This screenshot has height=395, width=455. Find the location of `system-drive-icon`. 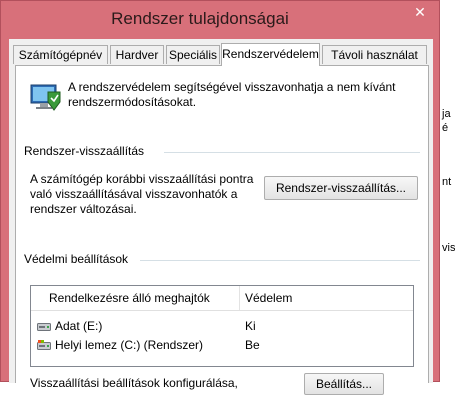

system-drive-icon is located at coordinates (44, 345).